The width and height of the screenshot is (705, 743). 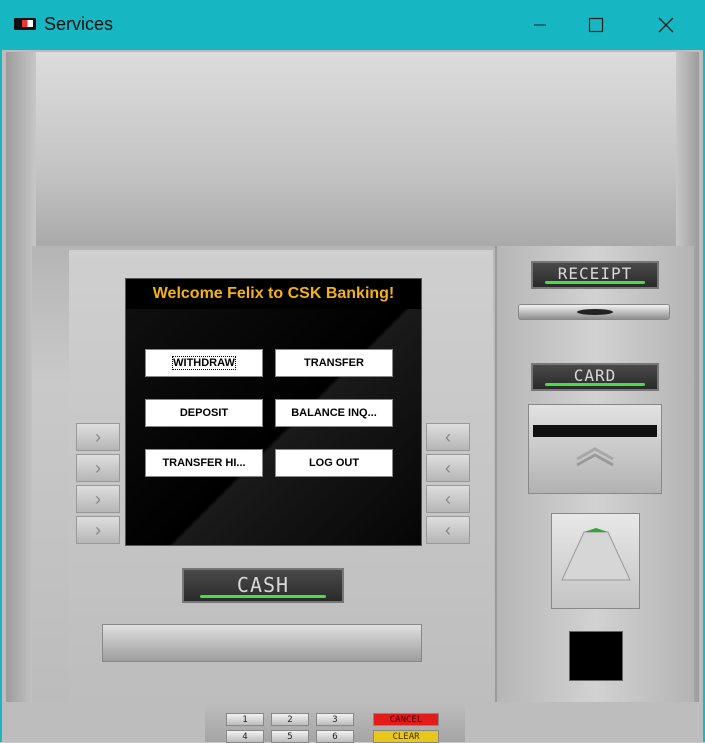 I want to click on cash-label-plate: CASH, so click(x=263, y=585).